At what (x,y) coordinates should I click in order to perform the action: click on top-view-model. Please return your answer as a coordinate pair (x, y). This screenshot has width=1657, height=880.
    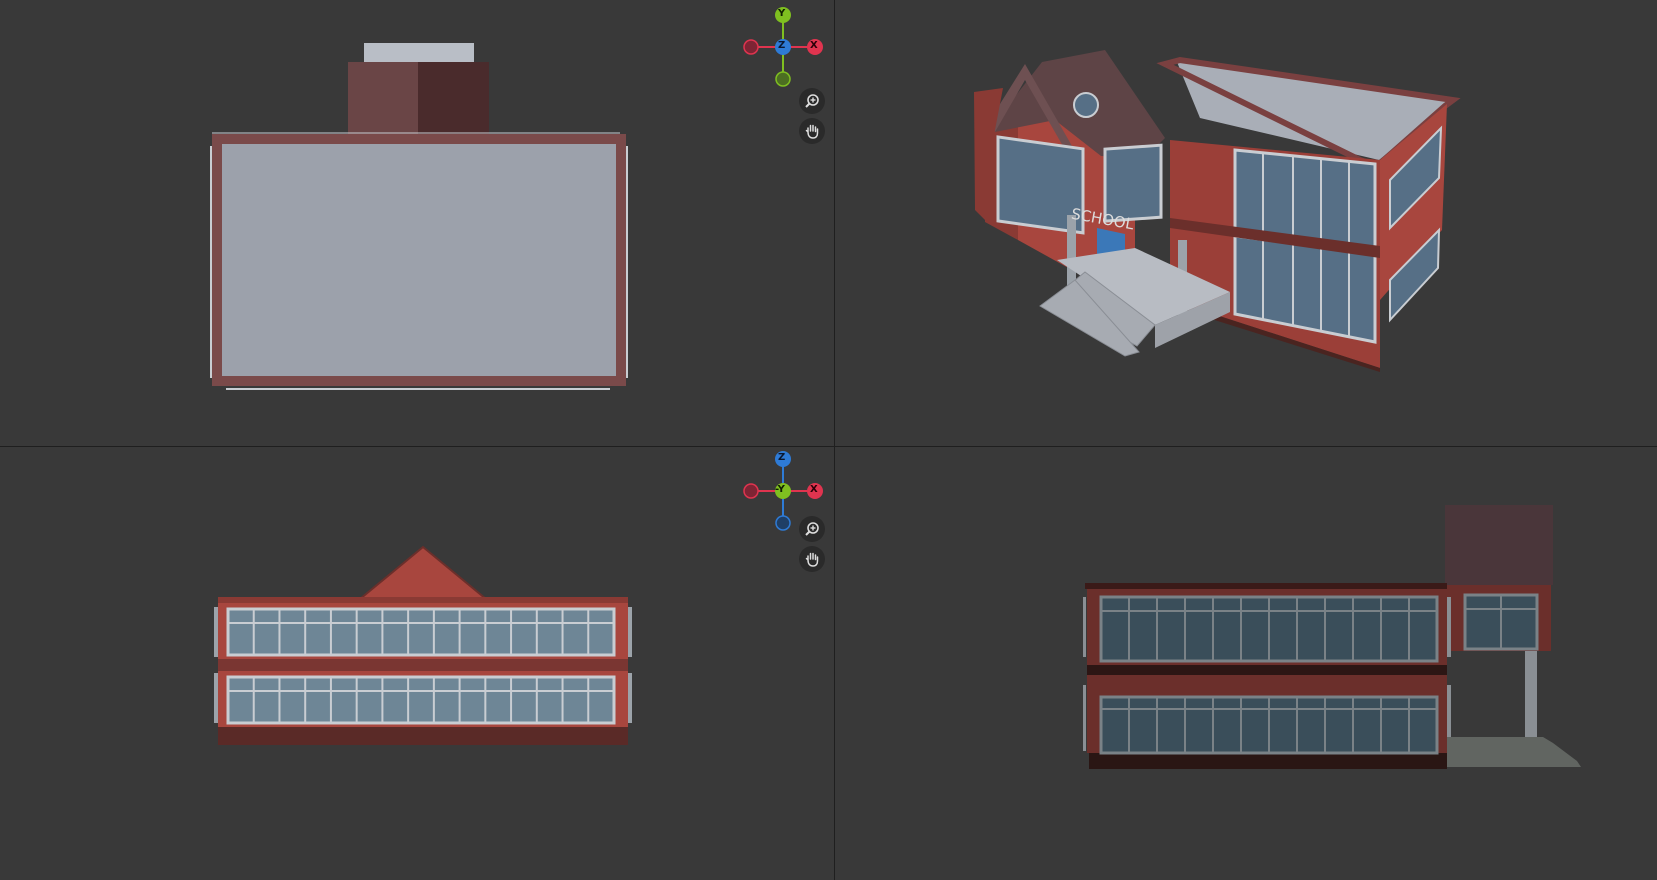
    Looking at the image, I should click on (419, 216).